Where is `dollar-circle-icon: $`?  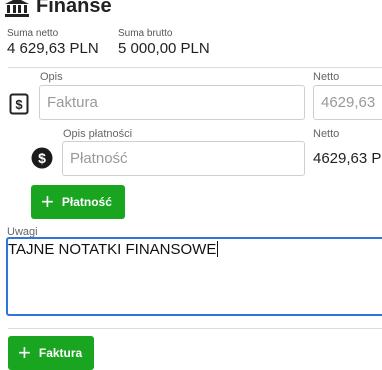
dollar-circle-icon: $ is located at coordinates (42, 158).